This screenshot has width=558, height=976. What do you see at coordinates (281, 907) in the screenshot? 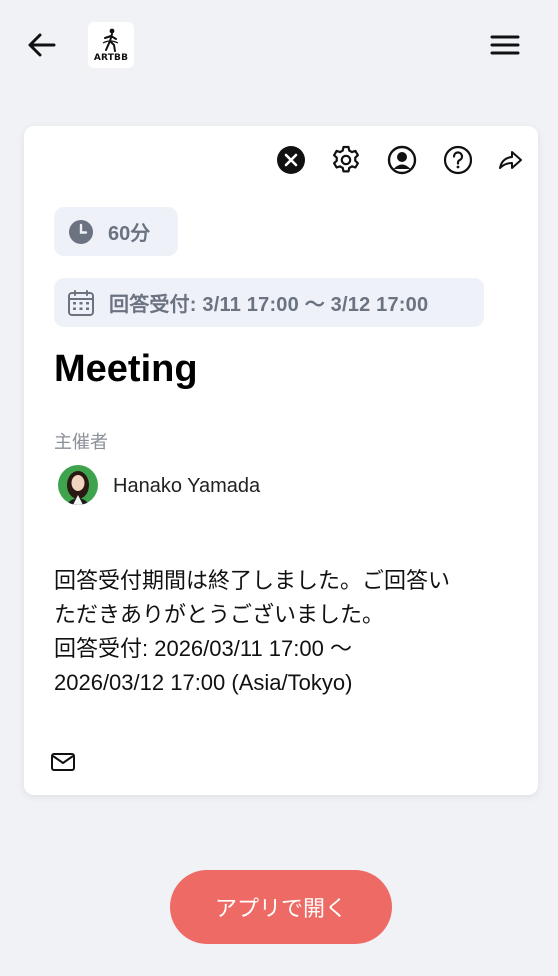
I see `open-in-app-button: アプリで開く` at bounding box center [281, 907].